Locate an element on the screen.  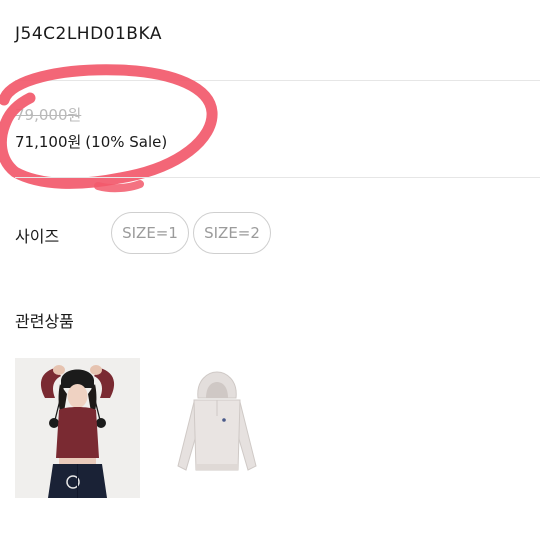
model-wearing-crop-hoodie-photo-icon is located at coordinates (77, 428).